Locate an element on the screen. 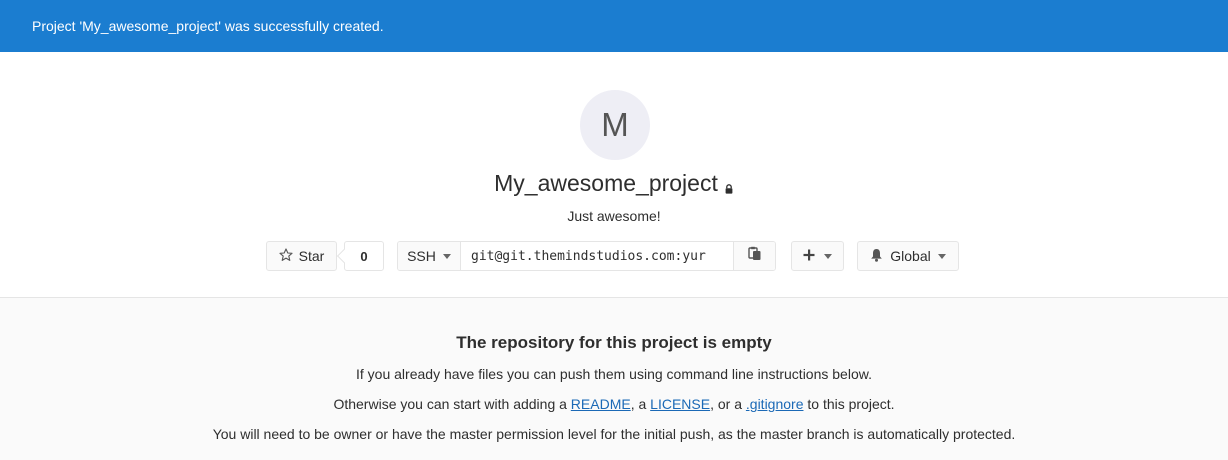  notification-level-button: Global is located at coordinates (908, 256).